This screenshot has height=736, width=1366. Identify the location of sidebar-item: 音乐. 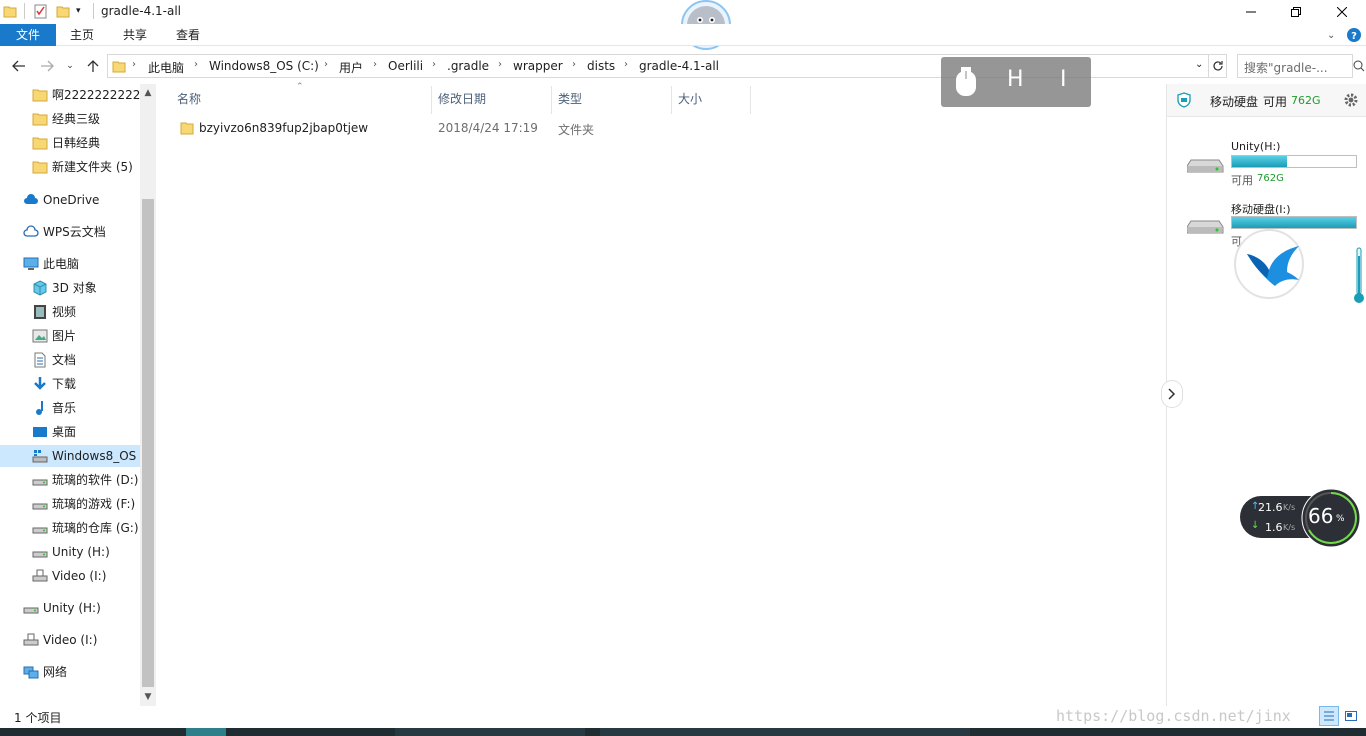
(86, 408).